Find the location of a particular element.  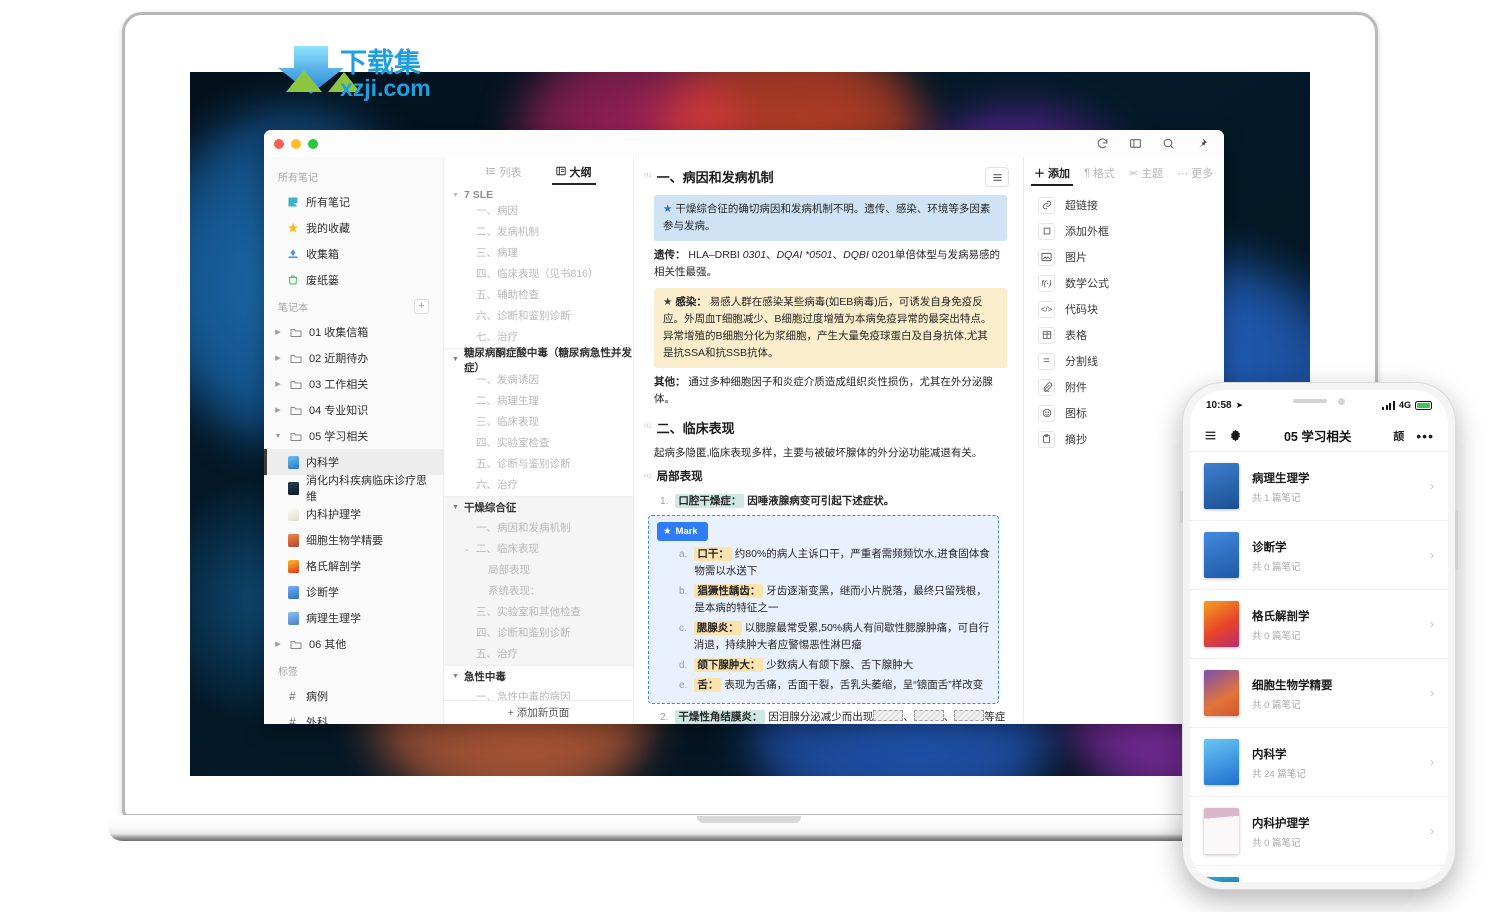

sidebar-notebook-03: ▶ 03 工作相关 is located at coordinates (353, 384).